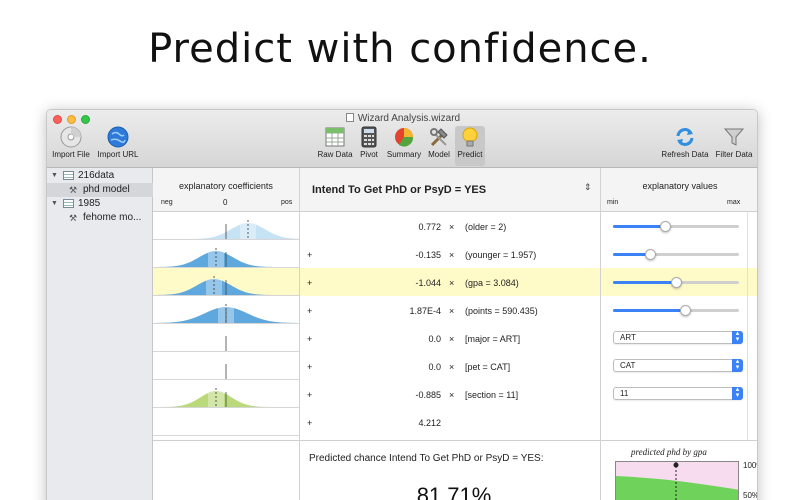 Image resolution: width=800 pixels, height=500 pixels. Describe the element at coordinates (678, 337) in the screenshot. I see `value-popup: ART ▴ ▾` at that location.